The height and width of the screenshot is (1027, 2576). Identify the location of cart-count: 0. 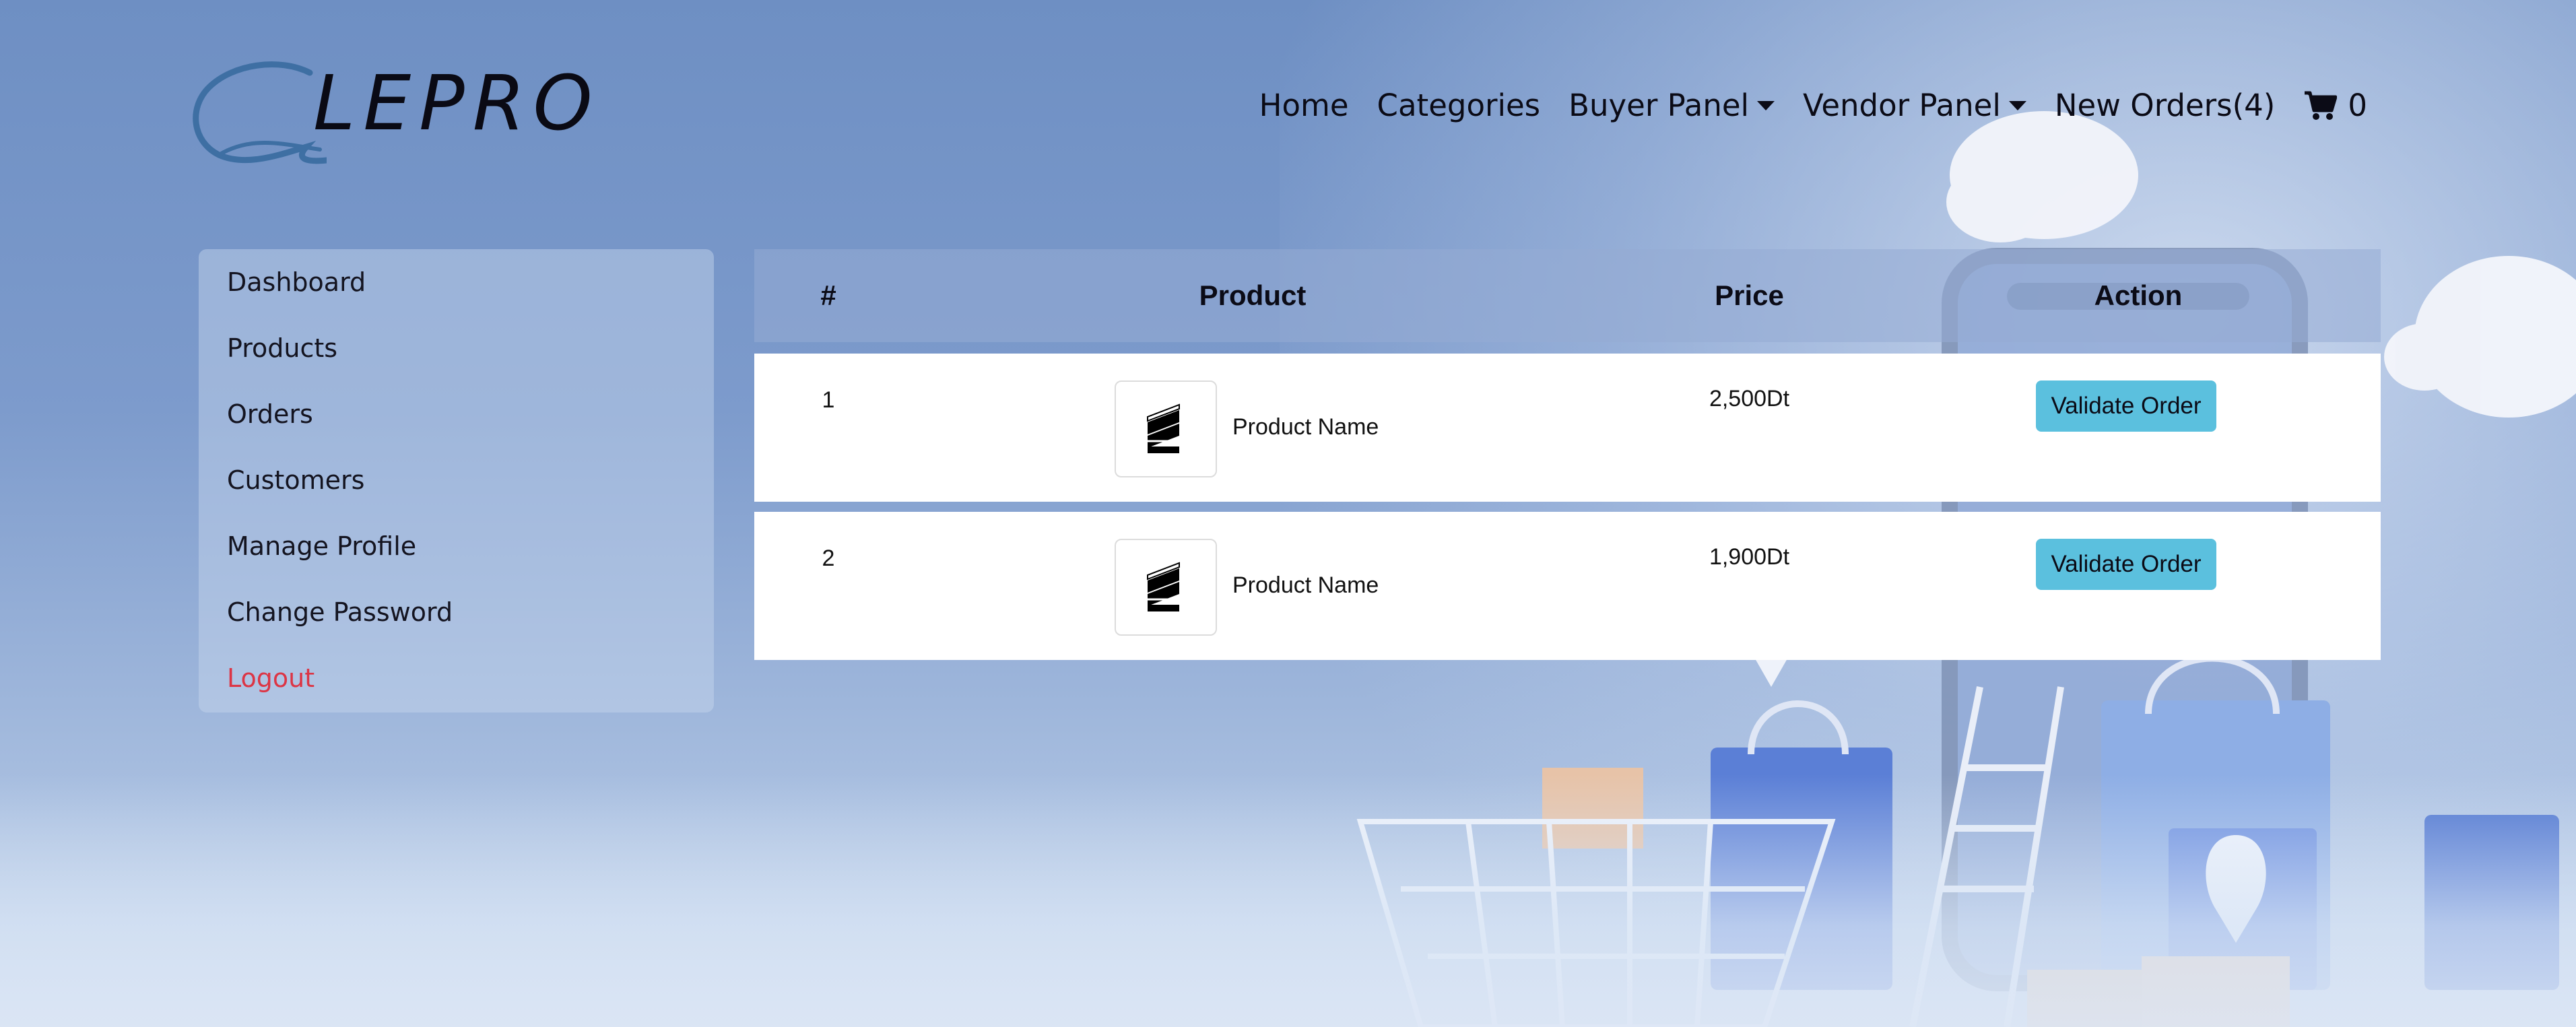
(2357, 105).